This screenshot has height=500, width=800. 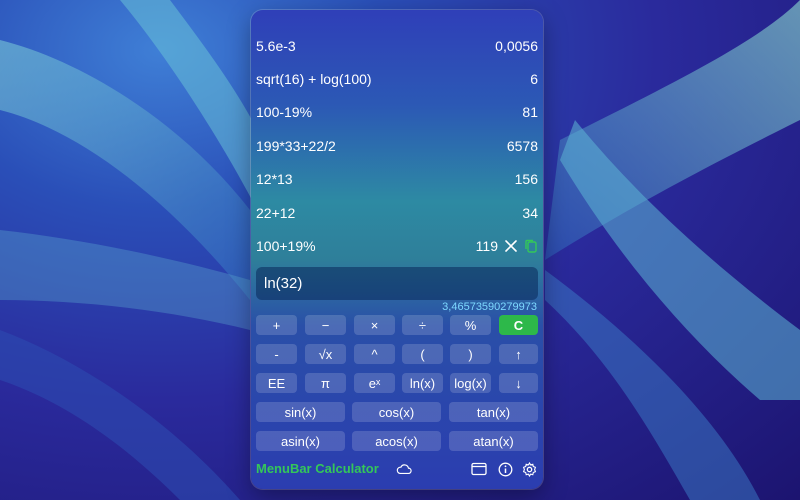 I want to click on history-row: 12*13 156, so click(x=397, y=179).